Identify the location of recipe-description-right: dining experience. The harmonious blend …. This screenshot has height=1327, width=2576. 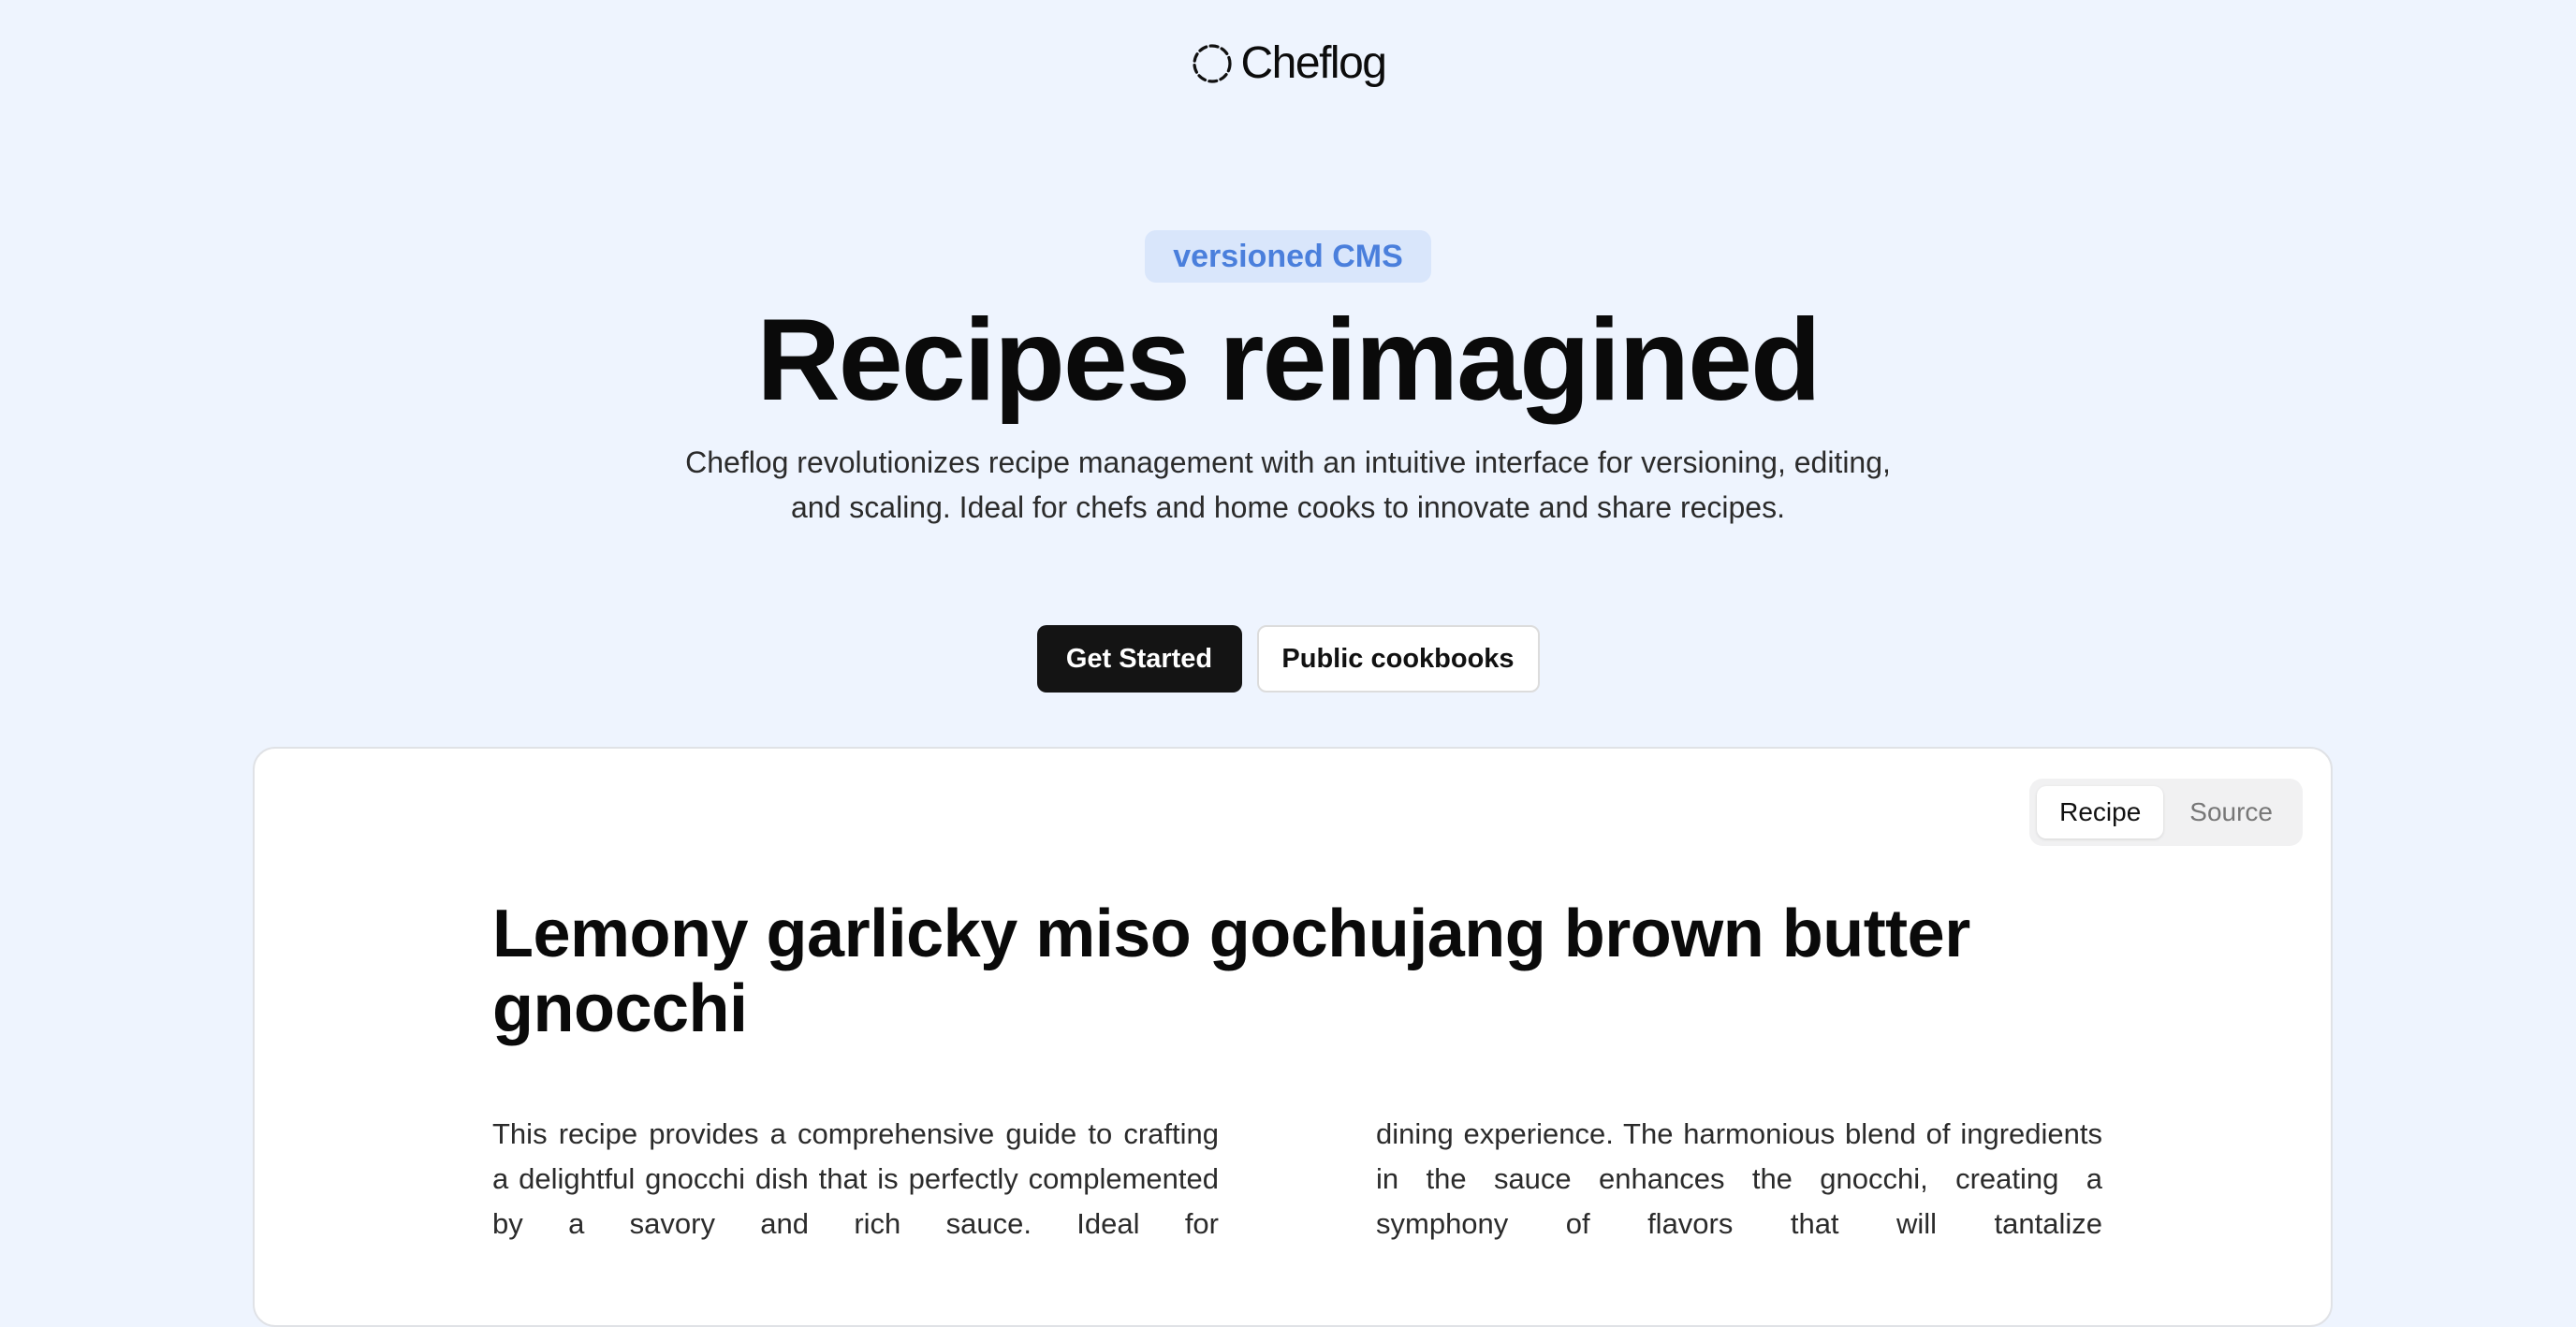
(1739, 1178).